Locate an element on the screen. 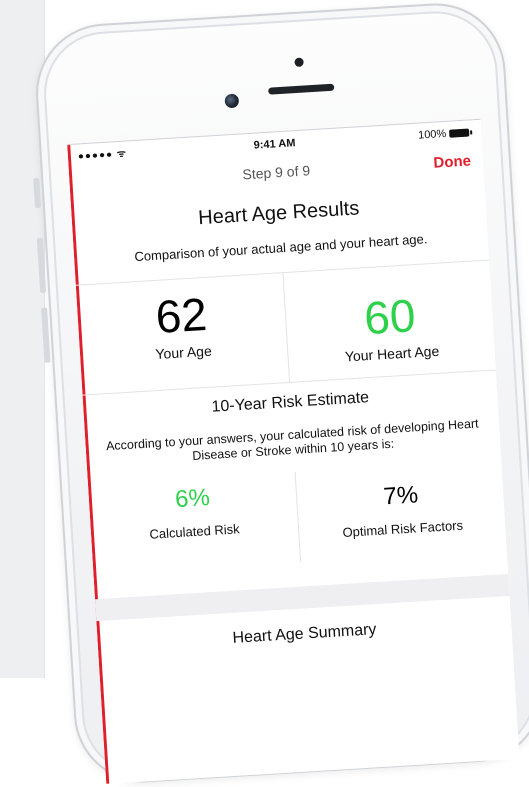 The width and height of the screenshot is (529, 787). optimal-risk-cell: 7% Optimal Risk Factors is located at coordinates (401, 510).